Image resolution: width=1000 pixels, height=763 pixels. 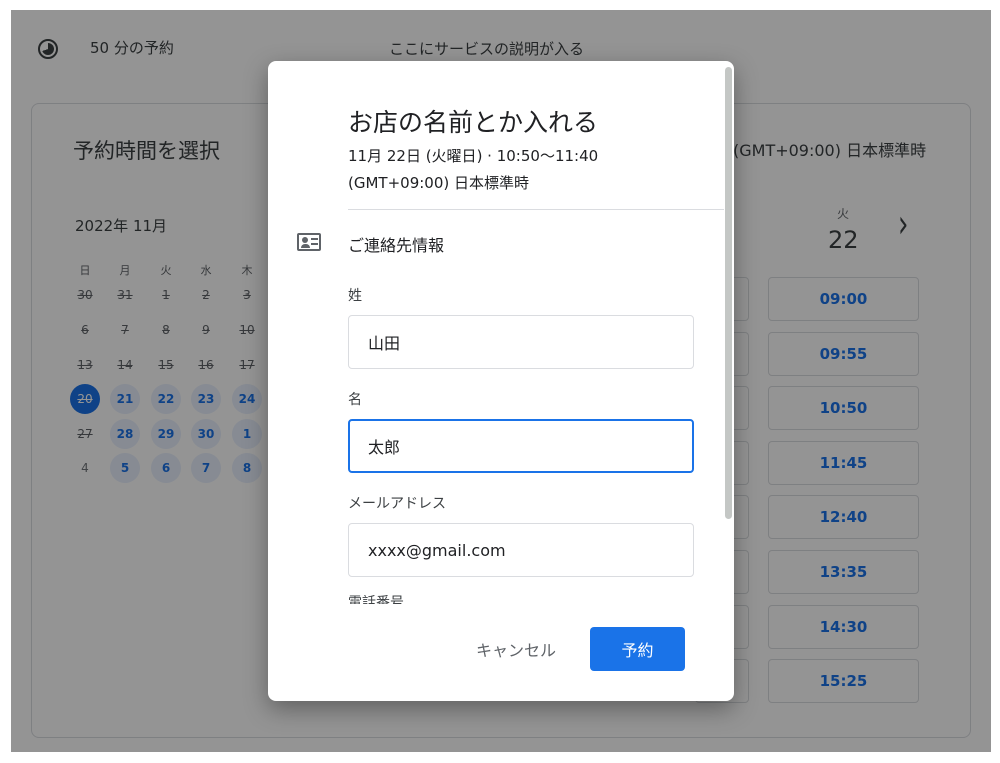 What do you see at coordinates (396, 245) in the screenshot?
I see `contact-section-title: ご連絡先情報` at bounding box center [396, 245].